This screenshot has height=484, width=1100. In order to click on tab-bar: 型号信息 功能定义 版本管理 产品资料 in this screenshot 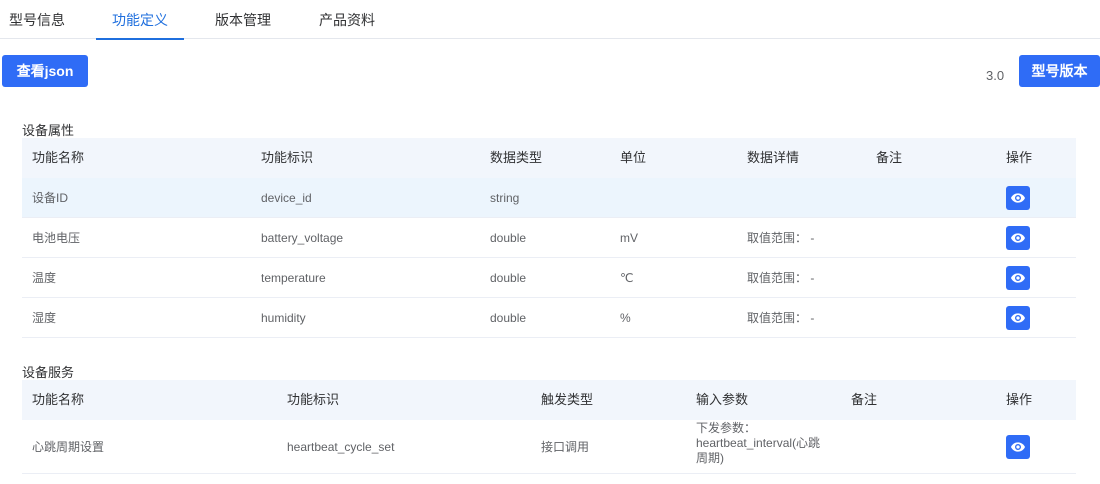, I will do `click(550, 20)`.